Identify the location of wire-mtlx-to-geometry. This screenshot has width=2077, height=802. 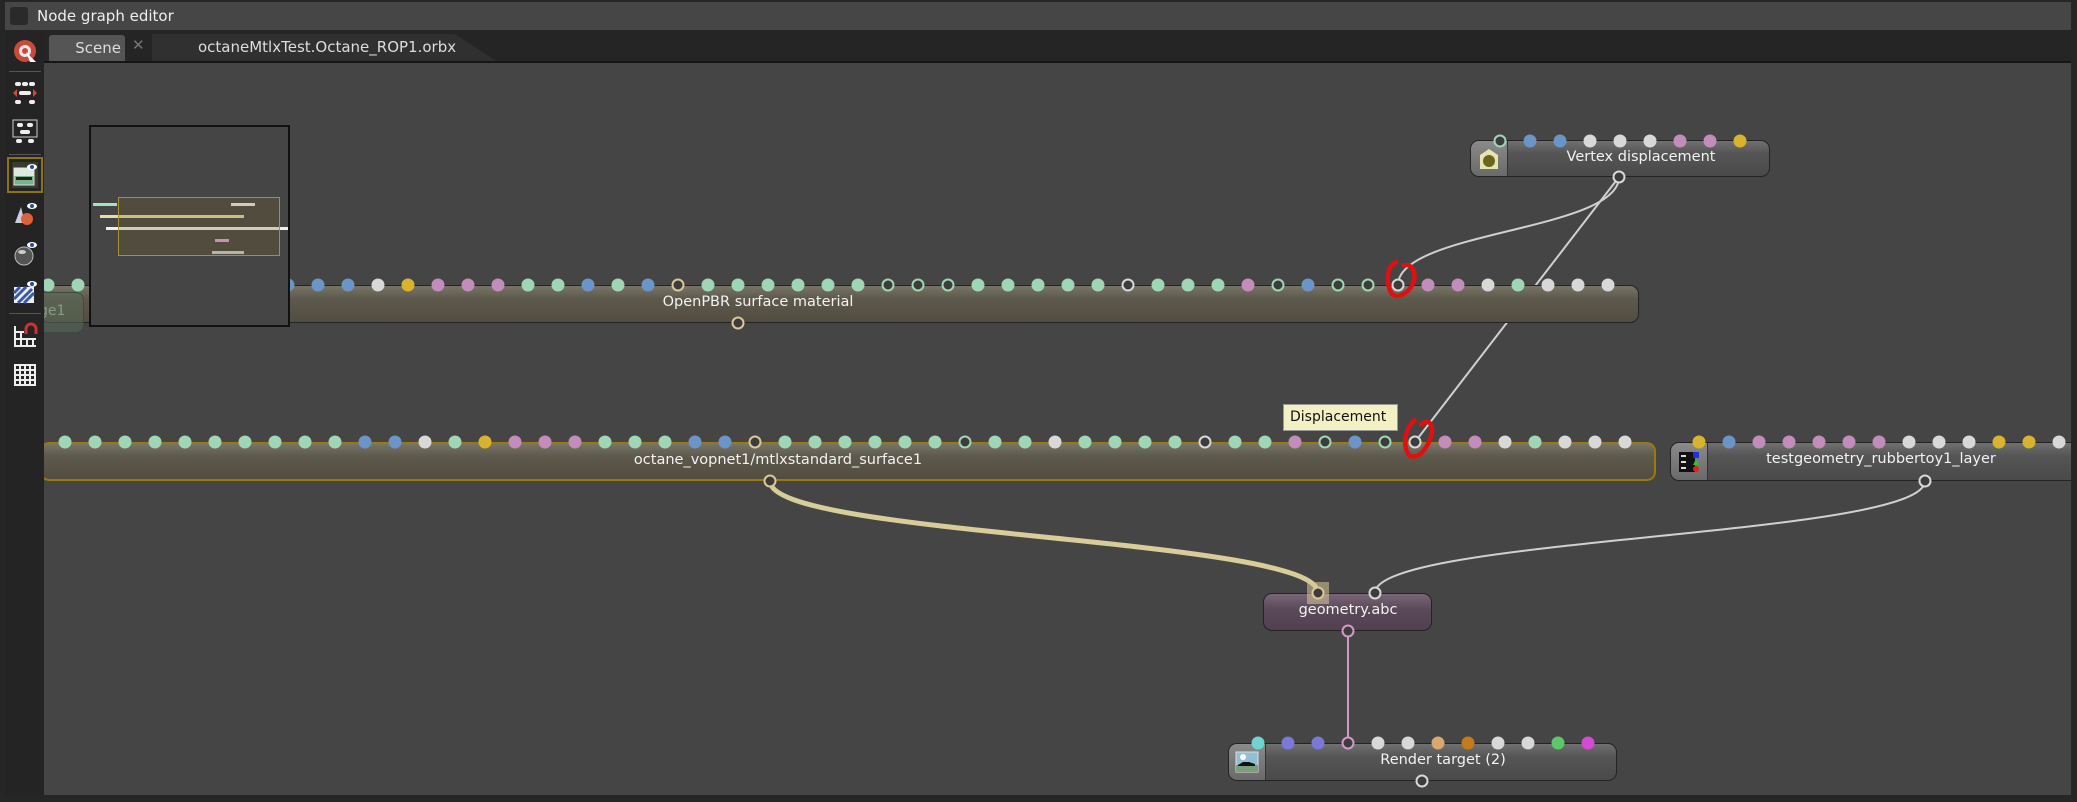
(1044, 537).